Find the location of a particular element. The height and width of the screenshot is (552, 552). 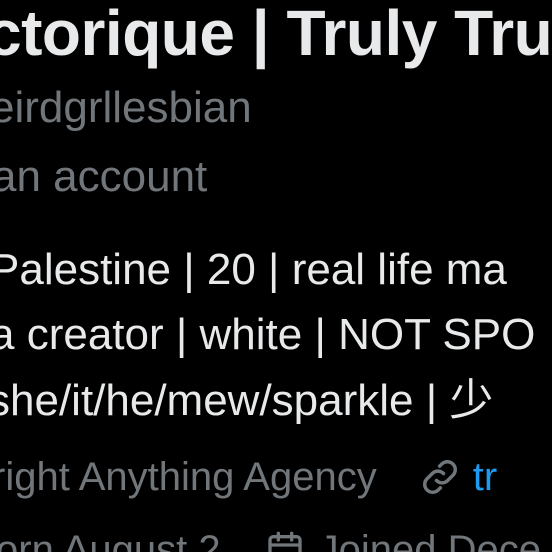

user-handle: eirdgrllesbian is located at coordinates (126, 107).